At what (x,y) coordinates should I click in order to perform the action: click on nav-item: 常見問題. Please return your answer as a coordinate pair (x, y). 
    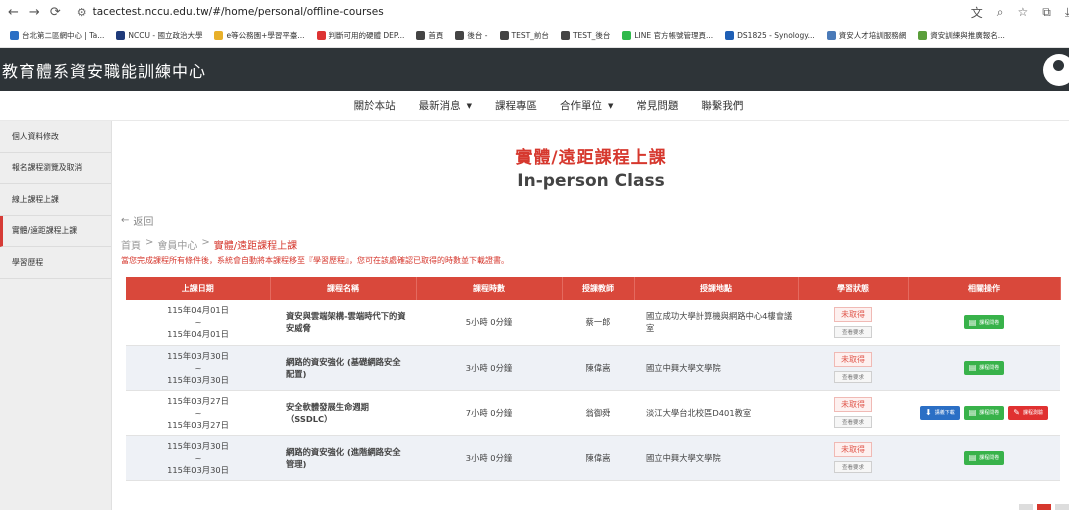
    Looking at the image, I should click on (657, 105).